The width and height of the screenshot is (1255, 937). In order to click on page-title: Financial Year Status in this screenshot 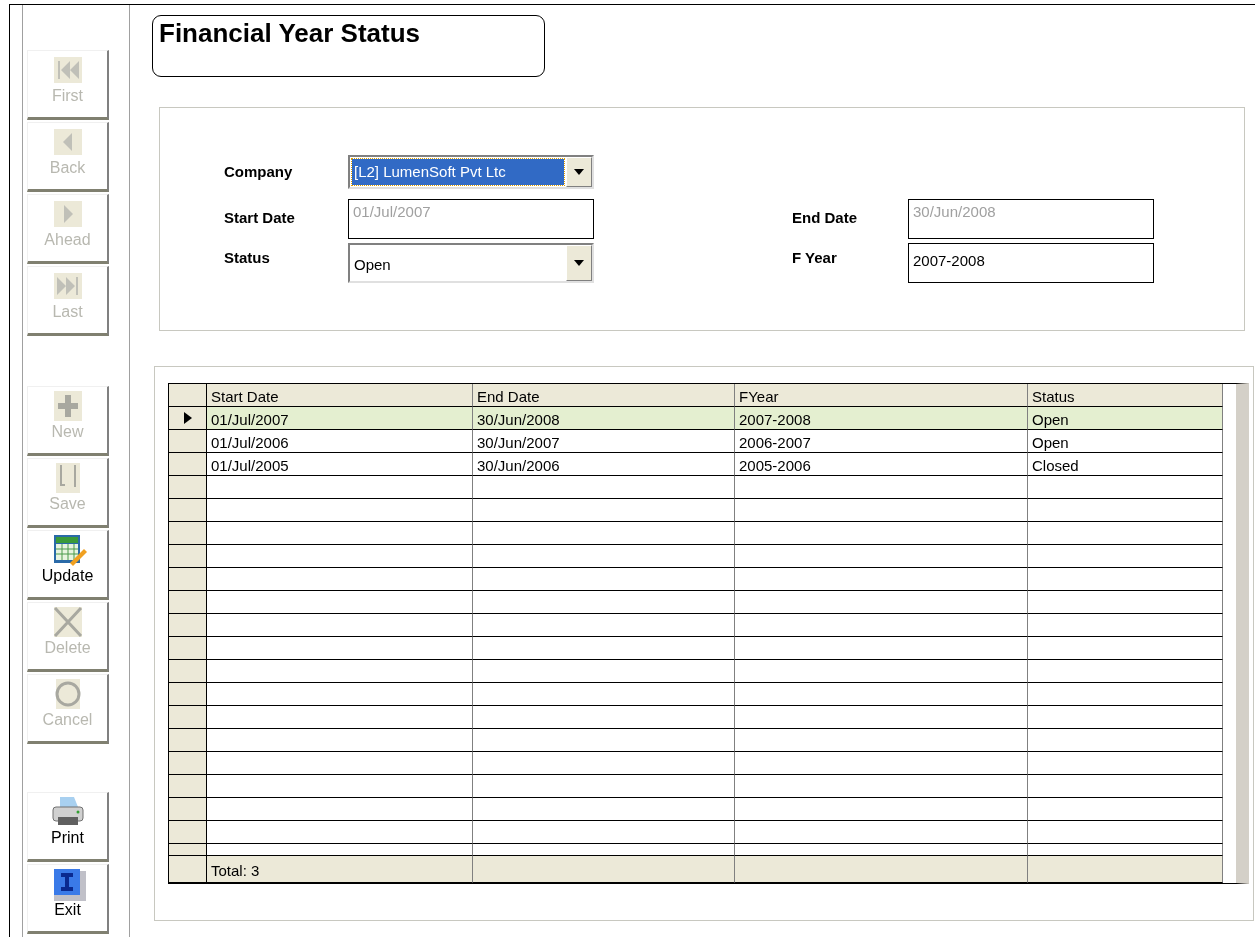, I will do `click(348, 46)`.